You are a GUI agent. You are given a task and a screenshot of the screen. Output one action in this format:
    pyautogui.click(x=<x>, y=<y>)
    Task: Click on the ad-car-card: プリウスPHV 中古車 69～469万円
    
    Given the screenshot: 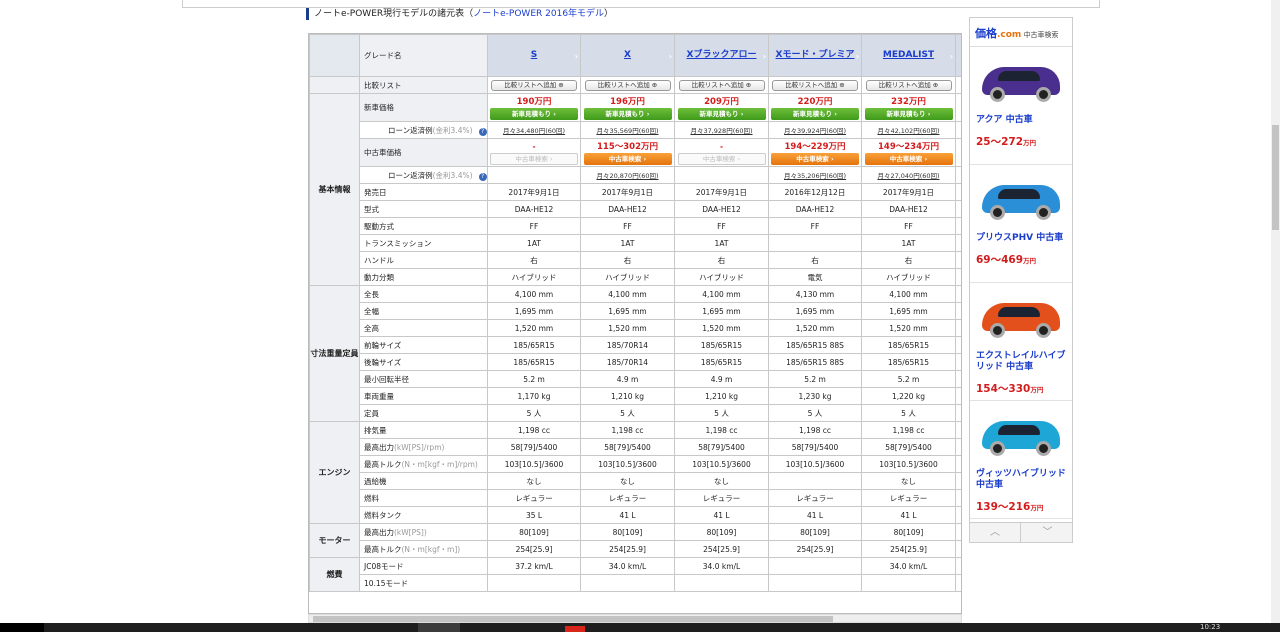 What is the action you would take?
    pyautogui.click(x=1021, y=224)
    